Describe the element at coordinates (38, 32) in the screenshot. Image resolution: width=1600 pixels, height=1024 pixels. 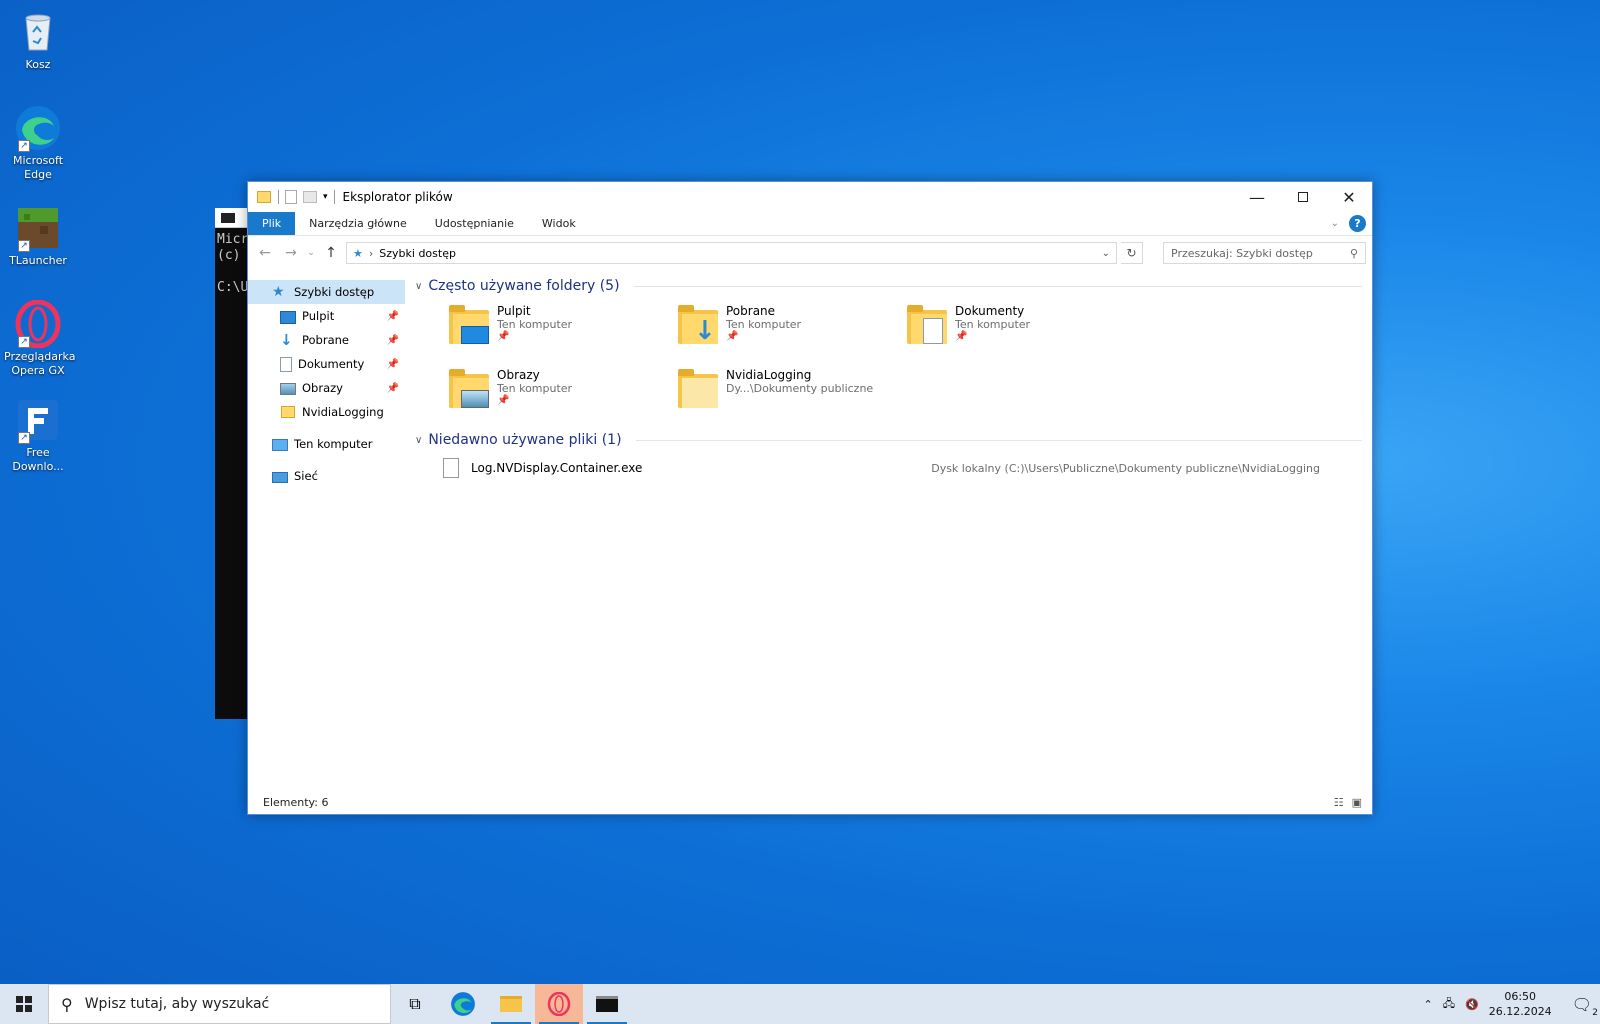
I see `recycle-bin-icon` at that location.